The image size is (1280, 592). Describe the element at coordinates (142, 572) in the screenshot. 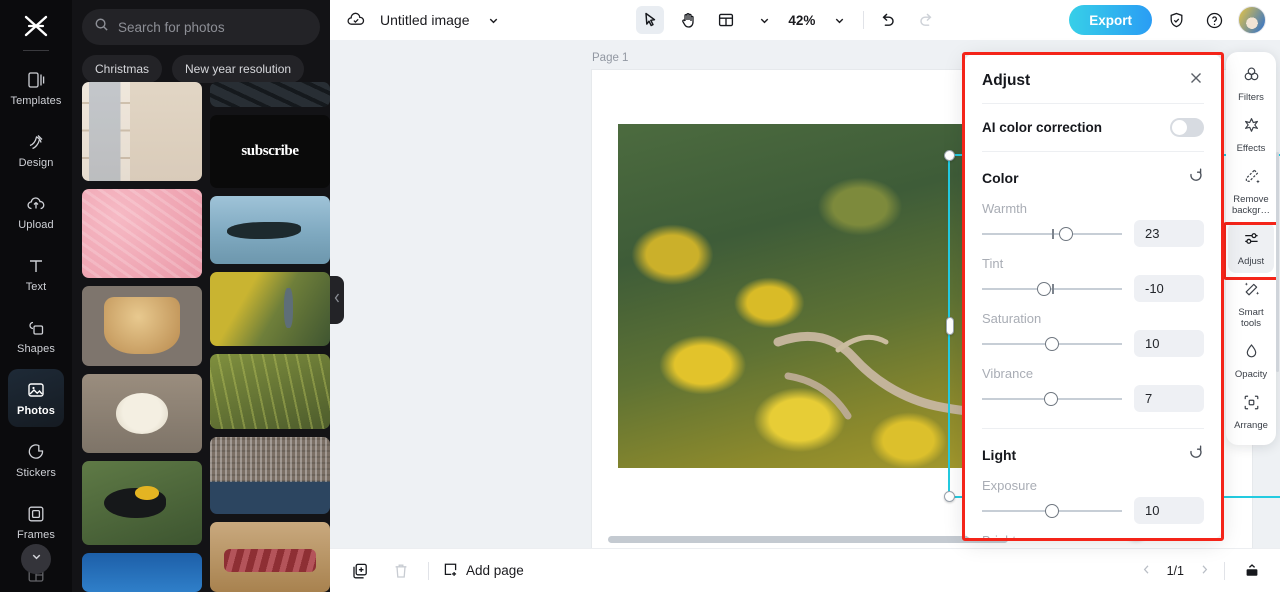

I see `photo-thumb-blue` at that location.